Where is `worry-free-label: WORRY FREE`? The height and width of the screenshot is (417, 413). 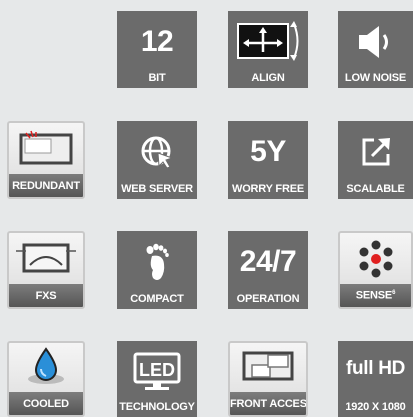 worry-free-label: WORRY FREE is located at coordinates (268, 189).